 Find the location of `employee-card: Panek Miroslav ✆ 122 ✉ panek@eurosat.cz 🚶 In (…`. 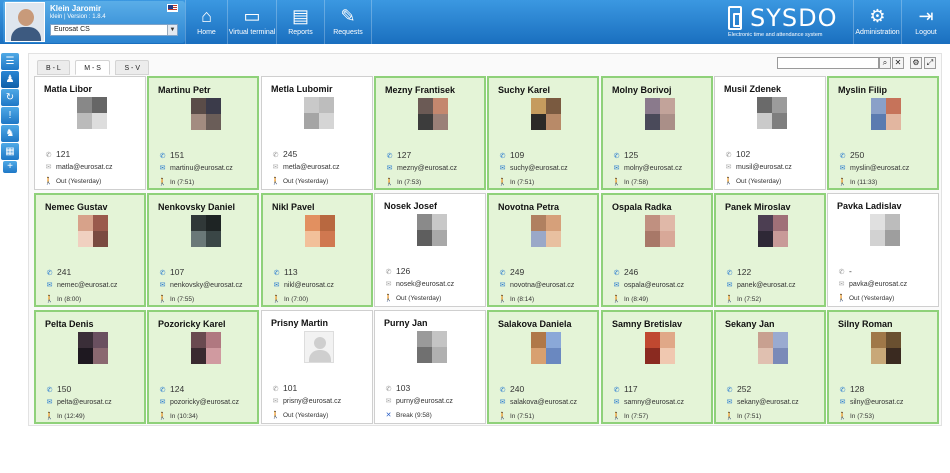

employee-card: Panek Miroslav ✆ 122 ✉ panek@eurosat.cz 🚶 In (… is located at coordinates (770, 250).